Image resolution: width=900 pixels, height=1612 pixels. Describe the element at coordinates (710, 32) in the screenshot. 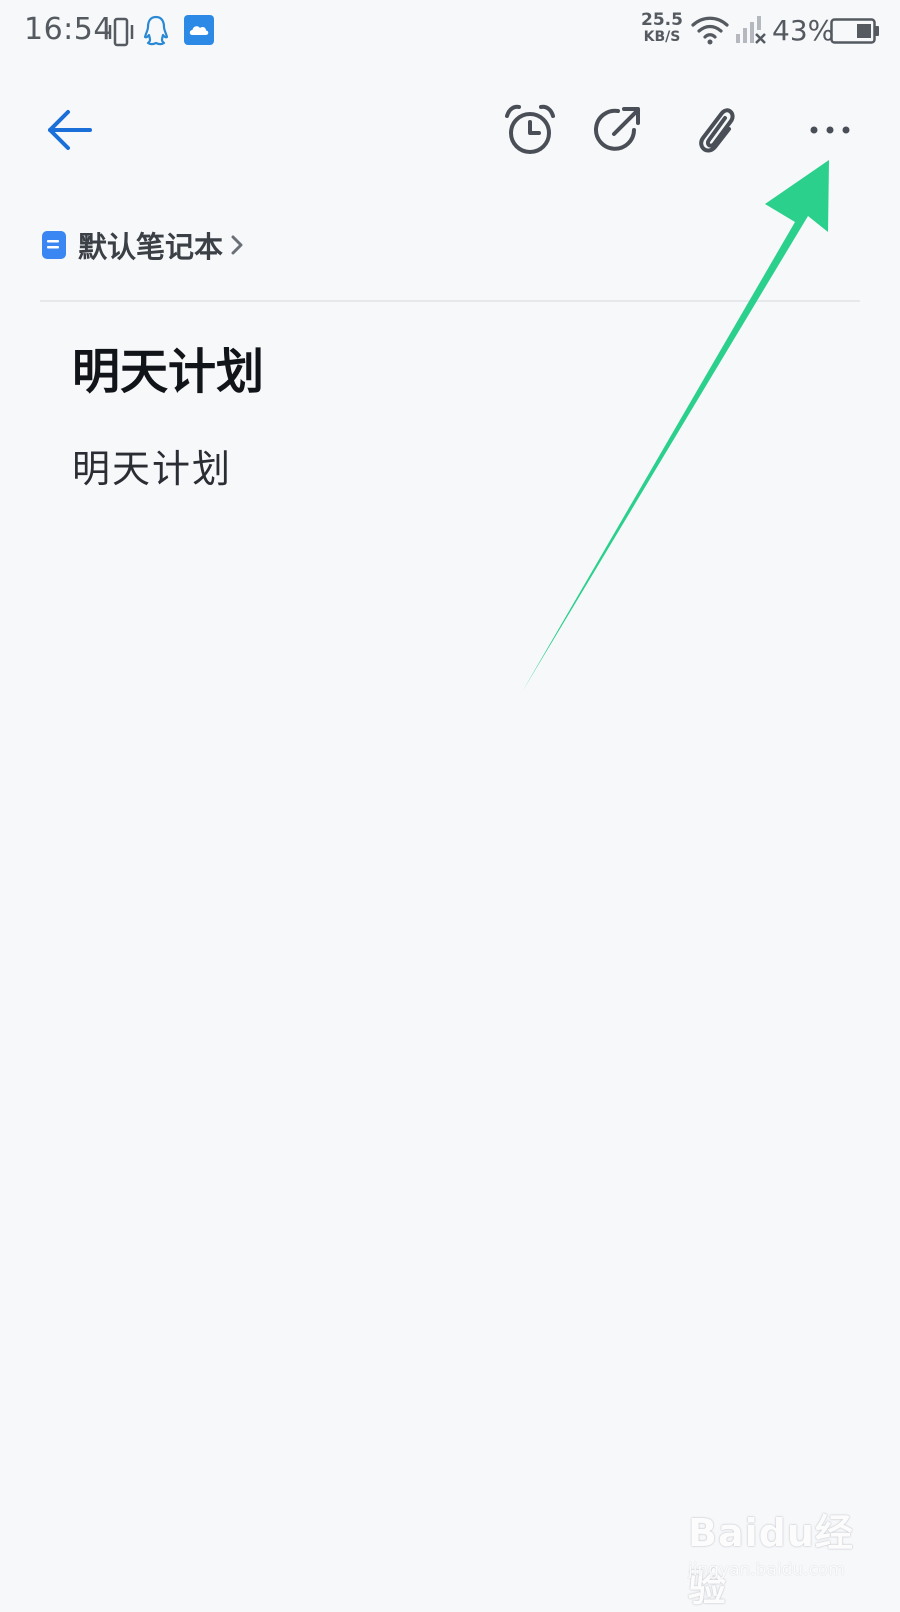

I see `wifi-icon` at that location.